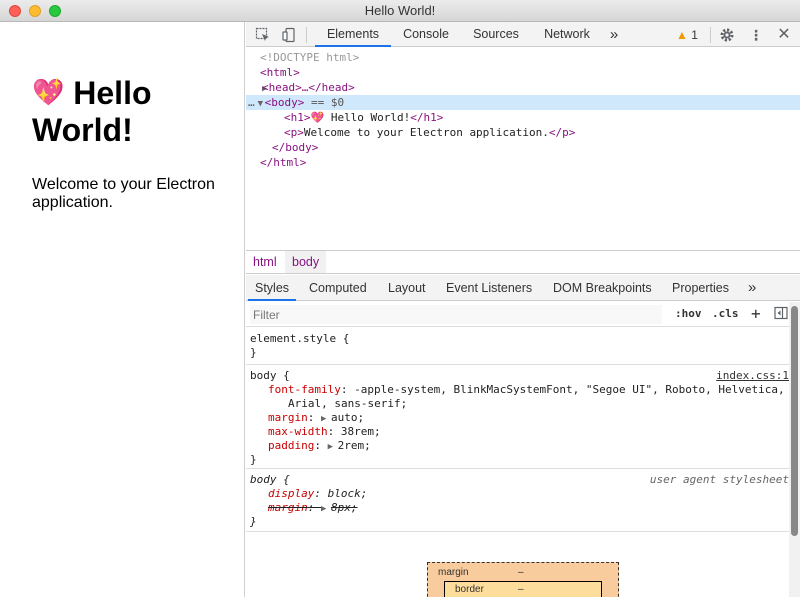  What do you see at coordinates (727, 35) in the screenshot?
I see `settings-gear-icon` at bounding box center [727, 35].